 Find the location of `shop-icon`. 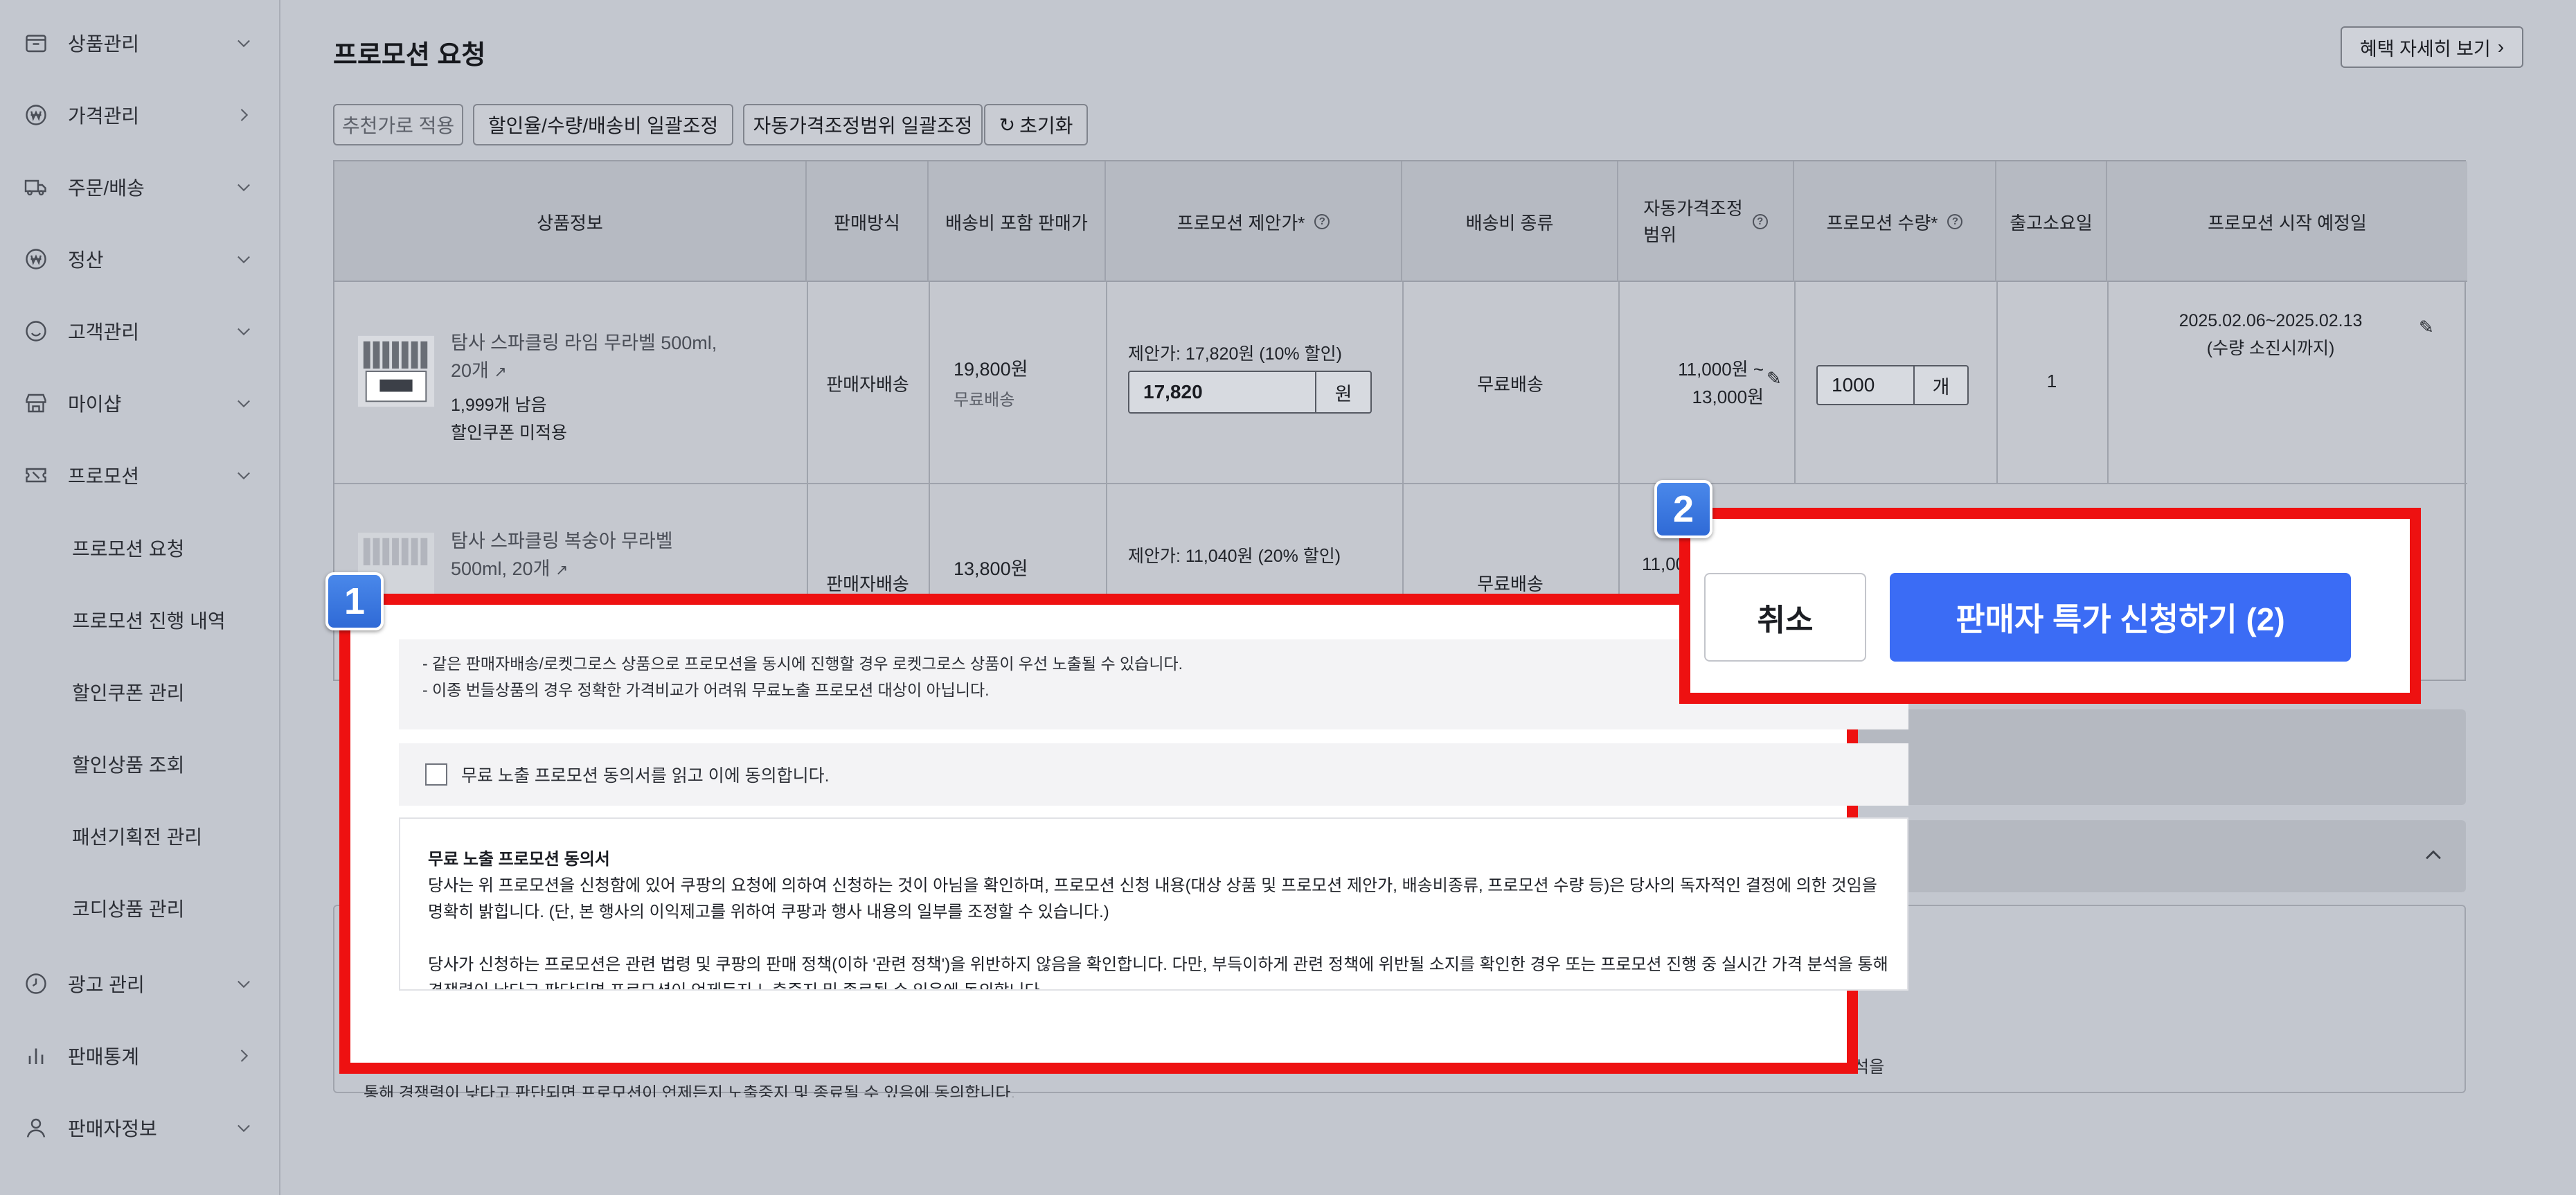

shop-icon is located at coordinates (36, 403).